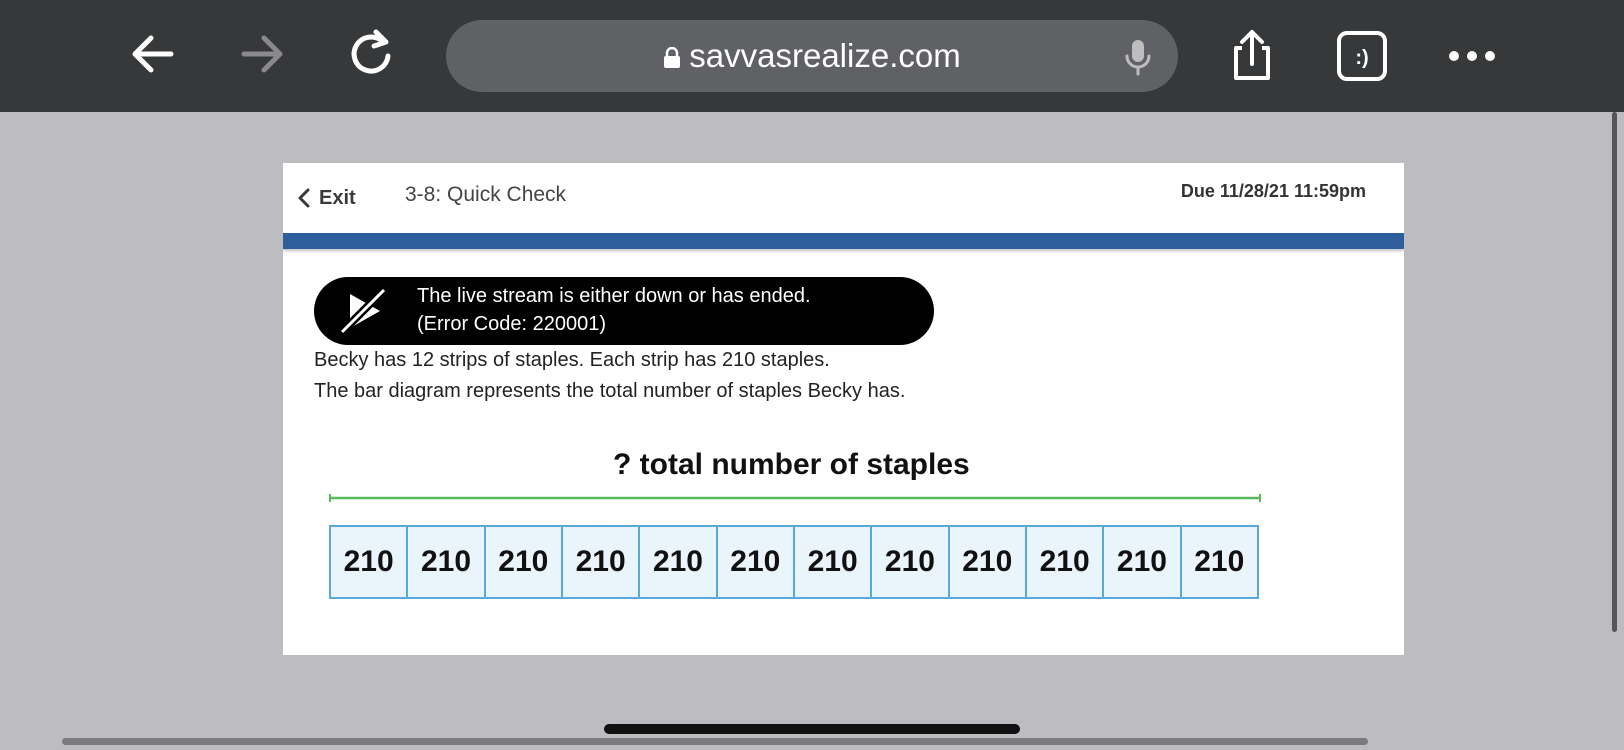 The height and width of the screenshot is (750, 1624). I want to click on address-bar: savvasrealize.com, so click(812, 56).